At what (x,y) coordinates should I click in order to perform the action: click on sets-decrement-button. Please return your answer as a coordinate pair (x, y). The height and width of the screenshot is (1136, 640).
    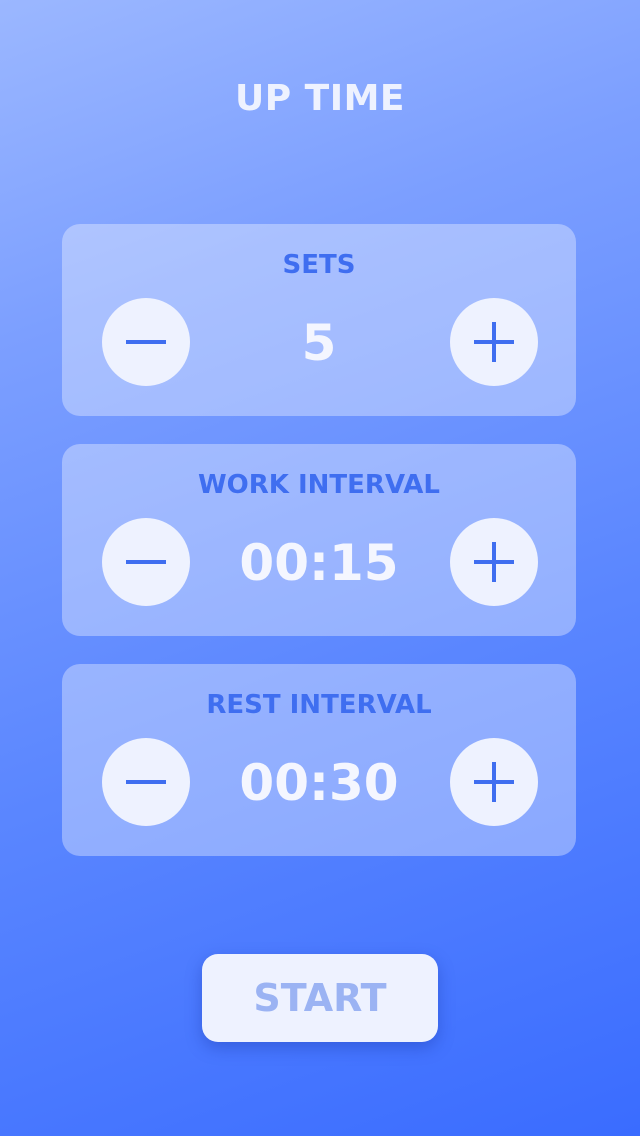
    Looking at the image, I should click on (146, 342).